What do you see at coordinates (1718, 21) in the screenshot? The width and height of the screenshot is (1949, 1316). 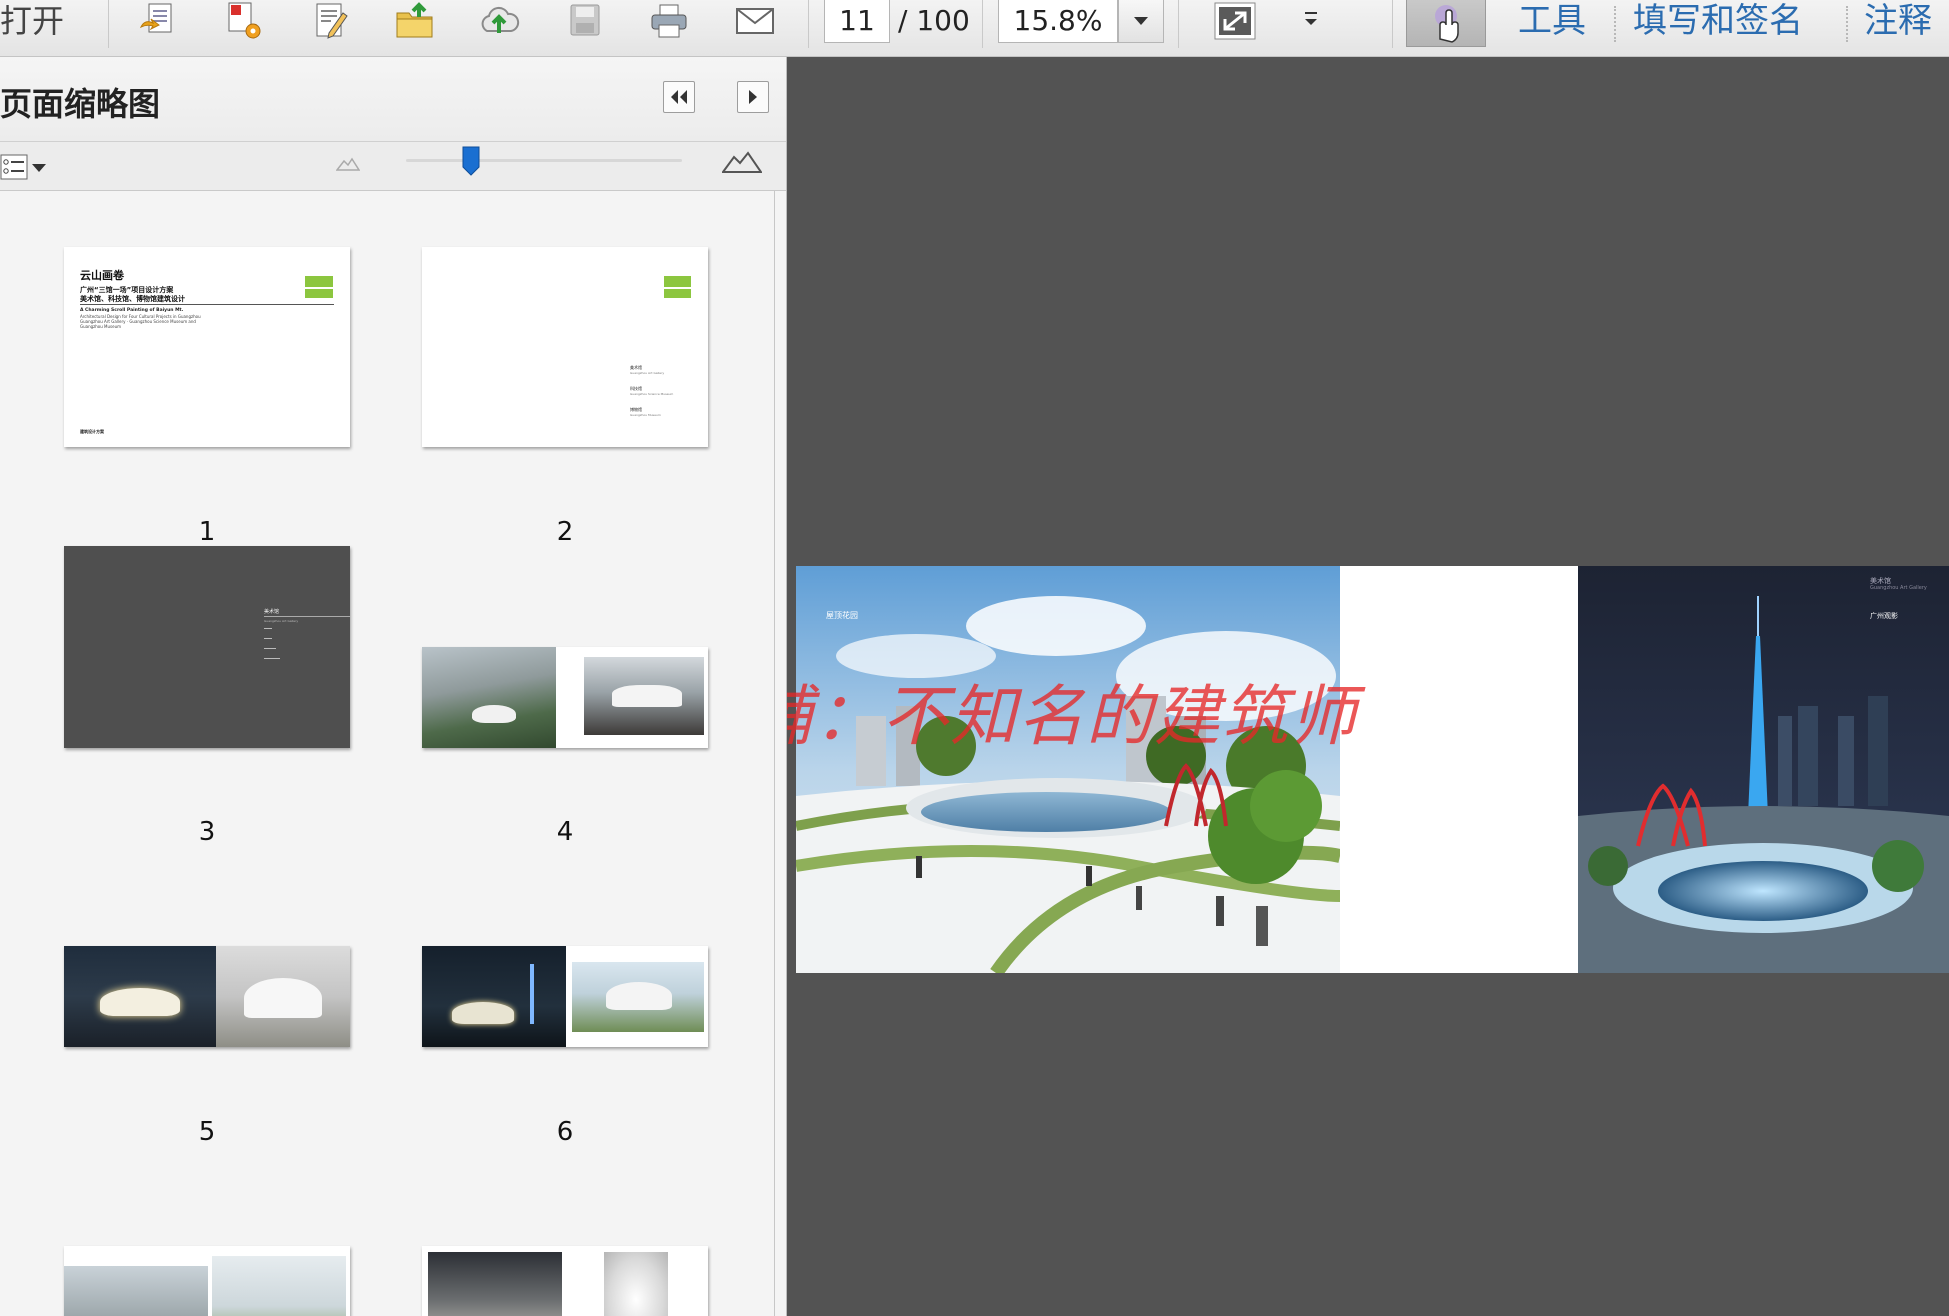 I see `fill-sign-tab: 填写和签名` at bounding box center [1718, 21].